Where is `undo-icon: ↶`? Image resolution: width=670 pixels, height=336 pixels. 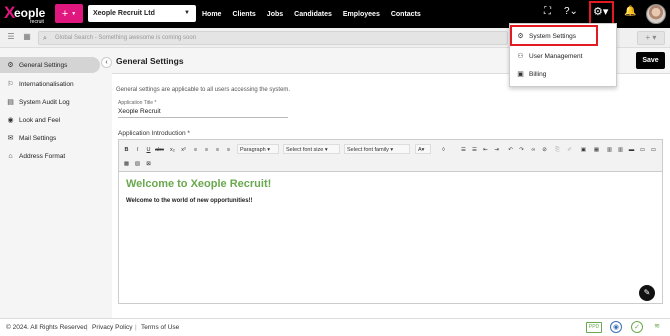
undo-icon: ↶ is located at coordinates (510, 150).